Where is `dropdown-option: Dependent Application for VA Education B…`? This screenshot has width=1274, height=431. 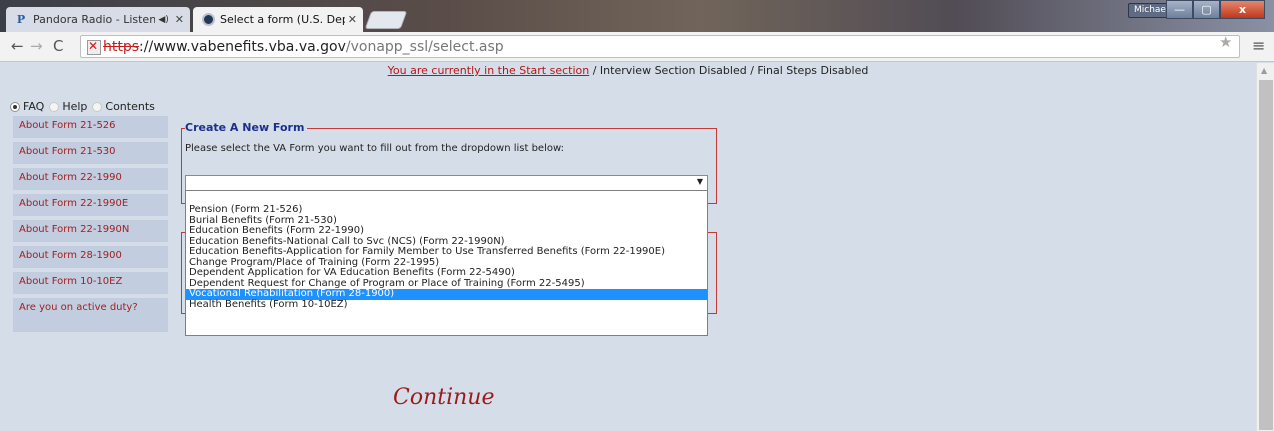
dropdown-option: Dependent Application for VA Education B… is located at coordinates (446, 273).